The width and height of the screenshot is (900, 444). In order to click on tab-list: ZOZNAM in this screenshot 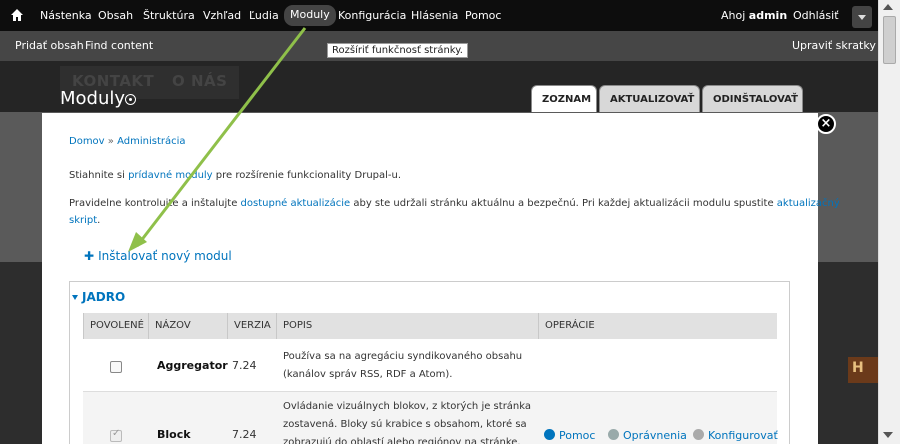, I will do `click(564, 98)`.